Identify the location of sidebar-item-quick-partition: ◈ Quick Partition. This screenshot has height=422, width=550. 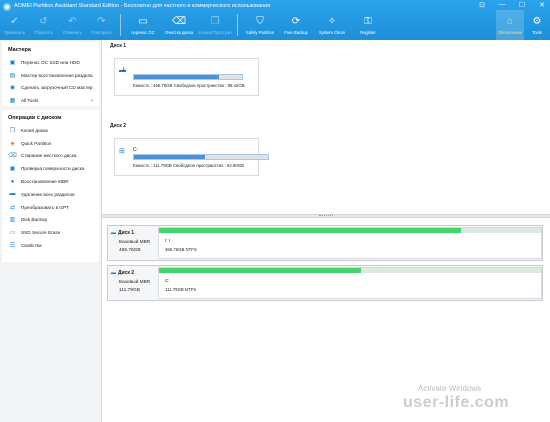
(50, 143).